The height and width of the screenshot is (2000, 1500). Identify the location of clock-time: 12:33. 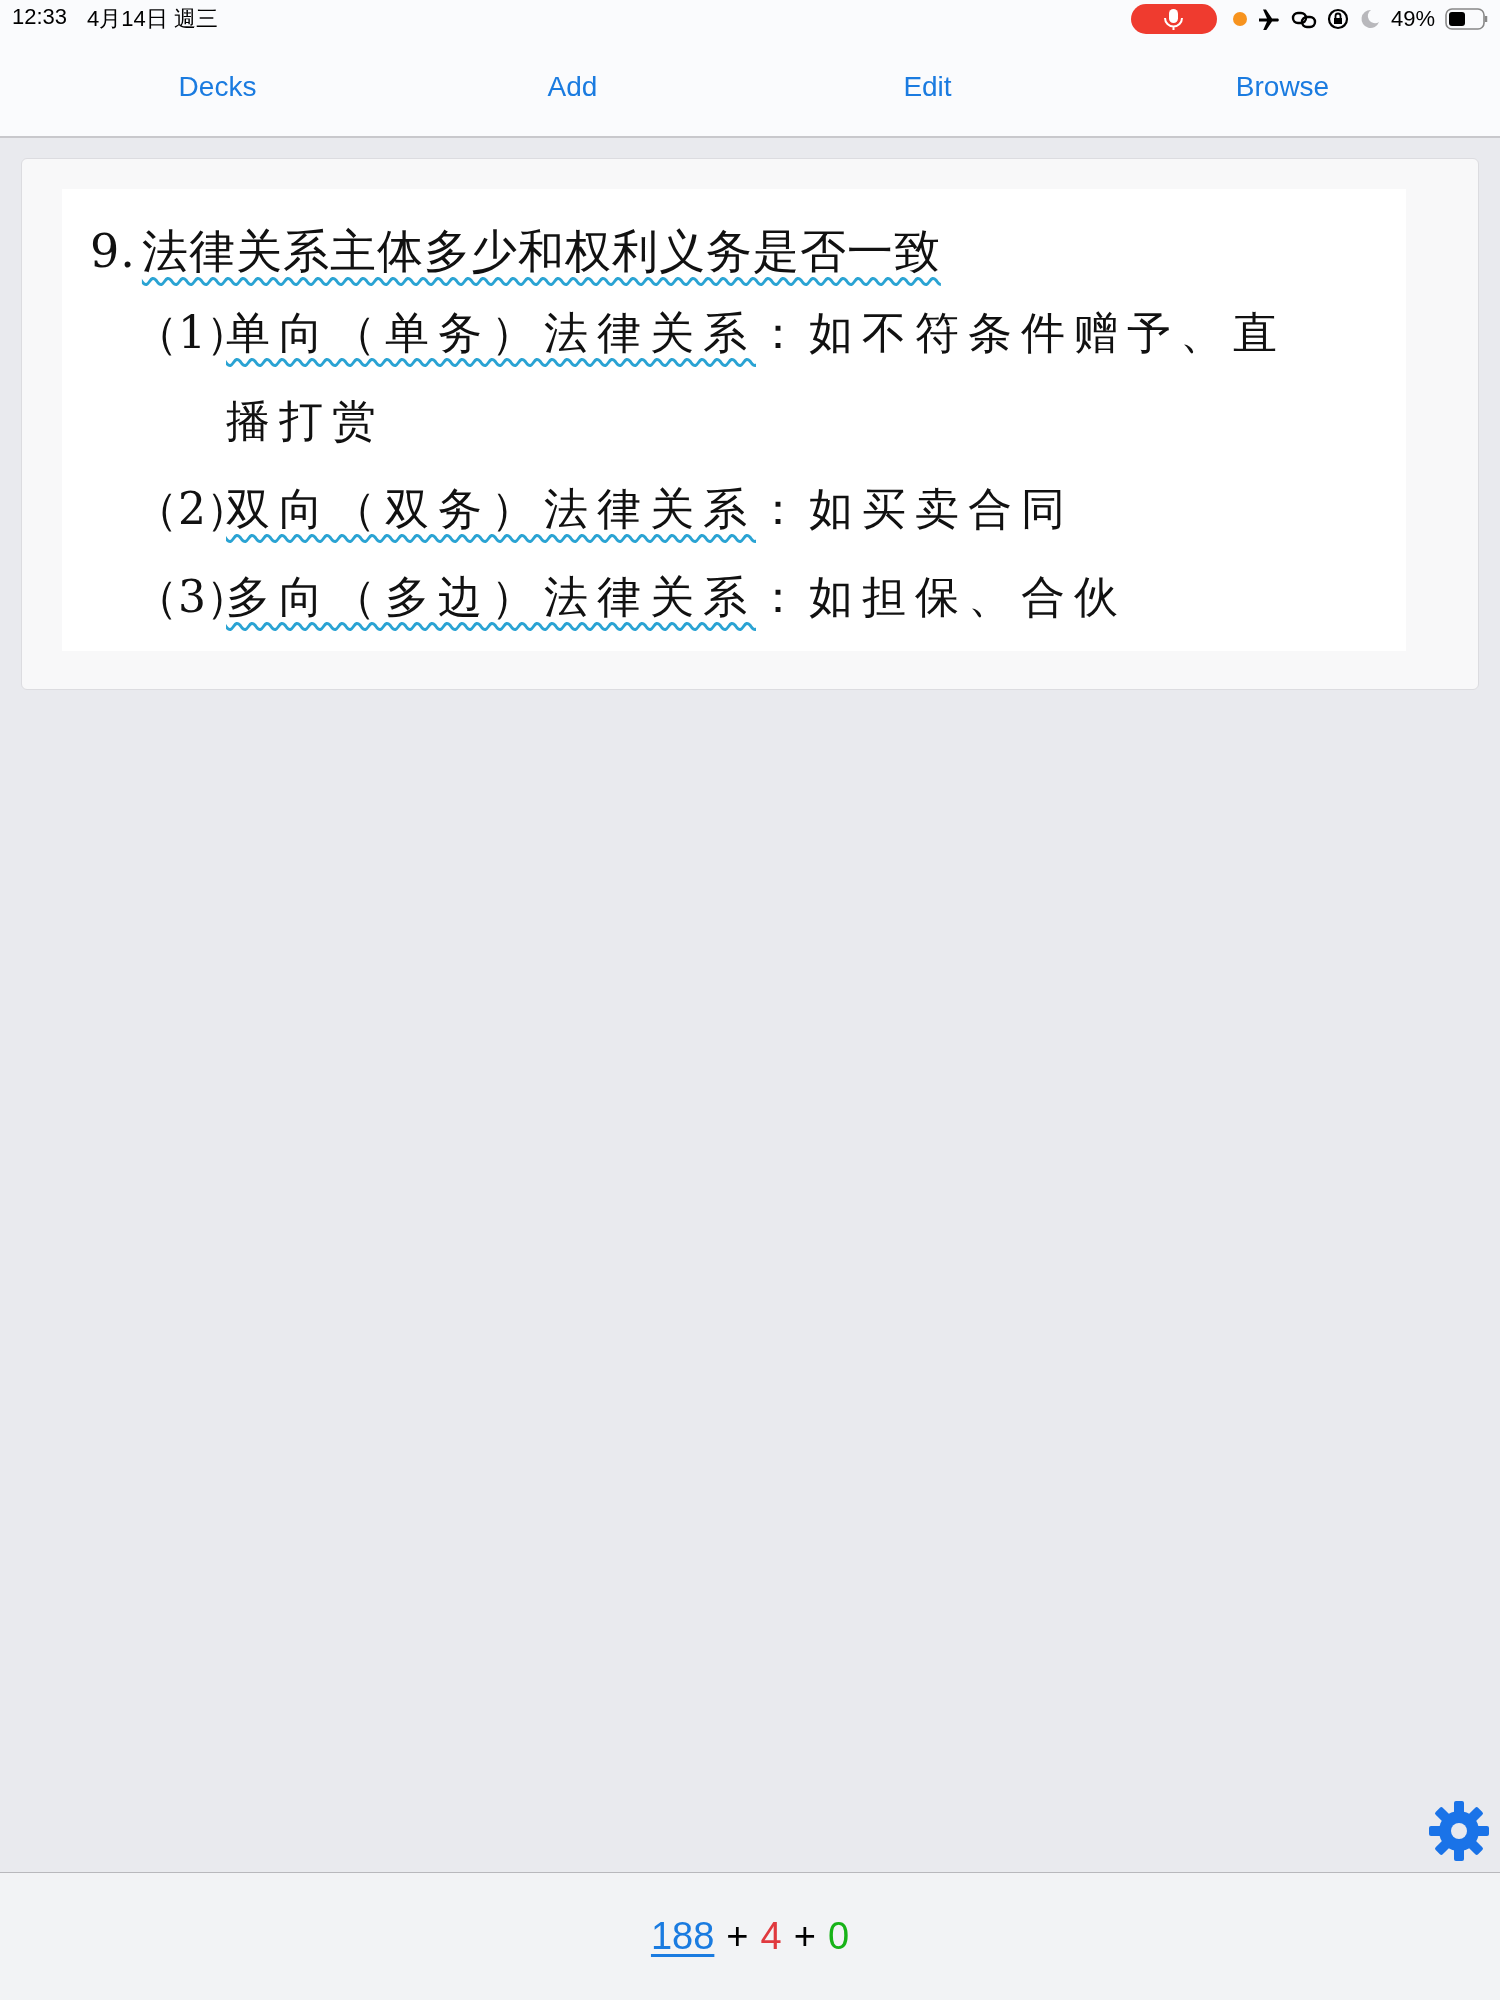
(40, 17).